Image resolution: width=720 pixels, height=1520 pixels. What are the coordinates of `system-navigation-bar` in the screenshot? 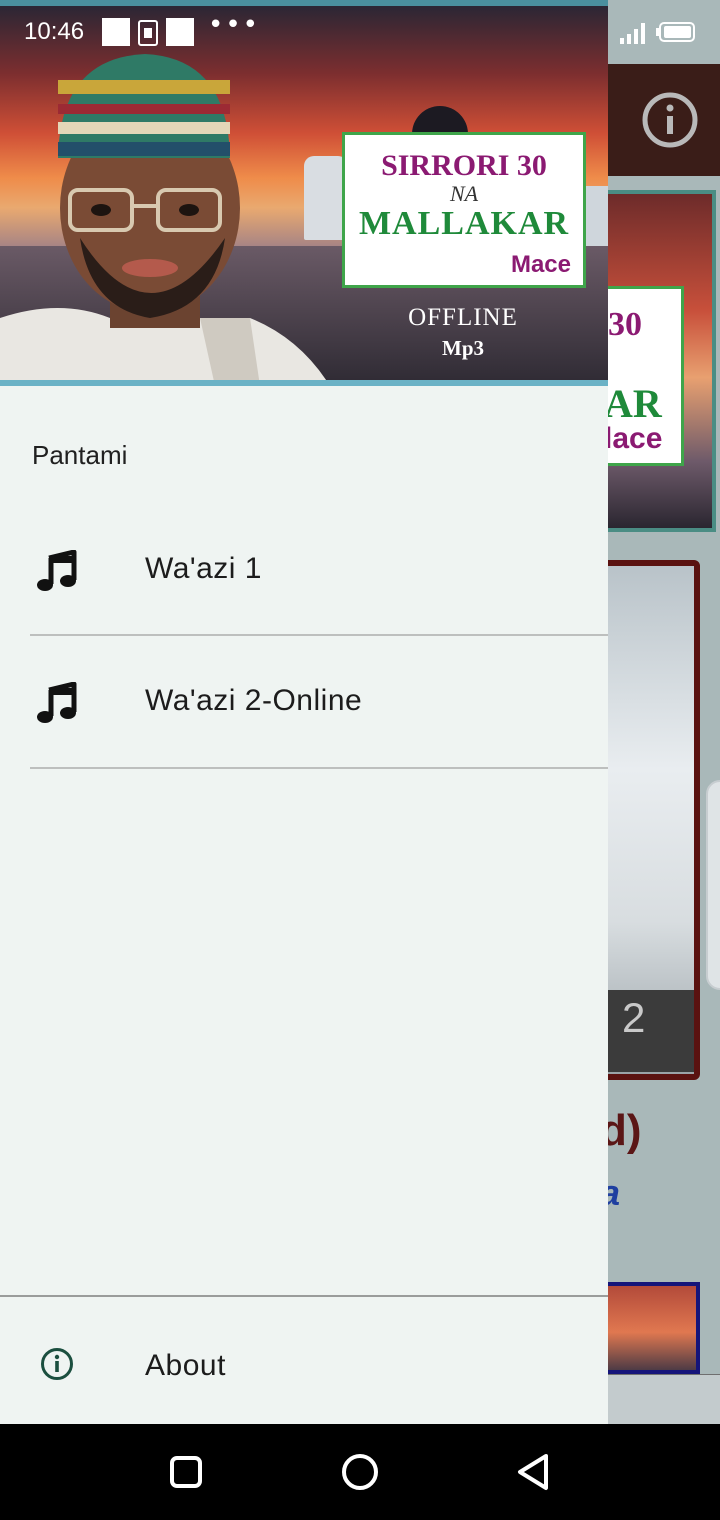 It's located at (360, 1472).